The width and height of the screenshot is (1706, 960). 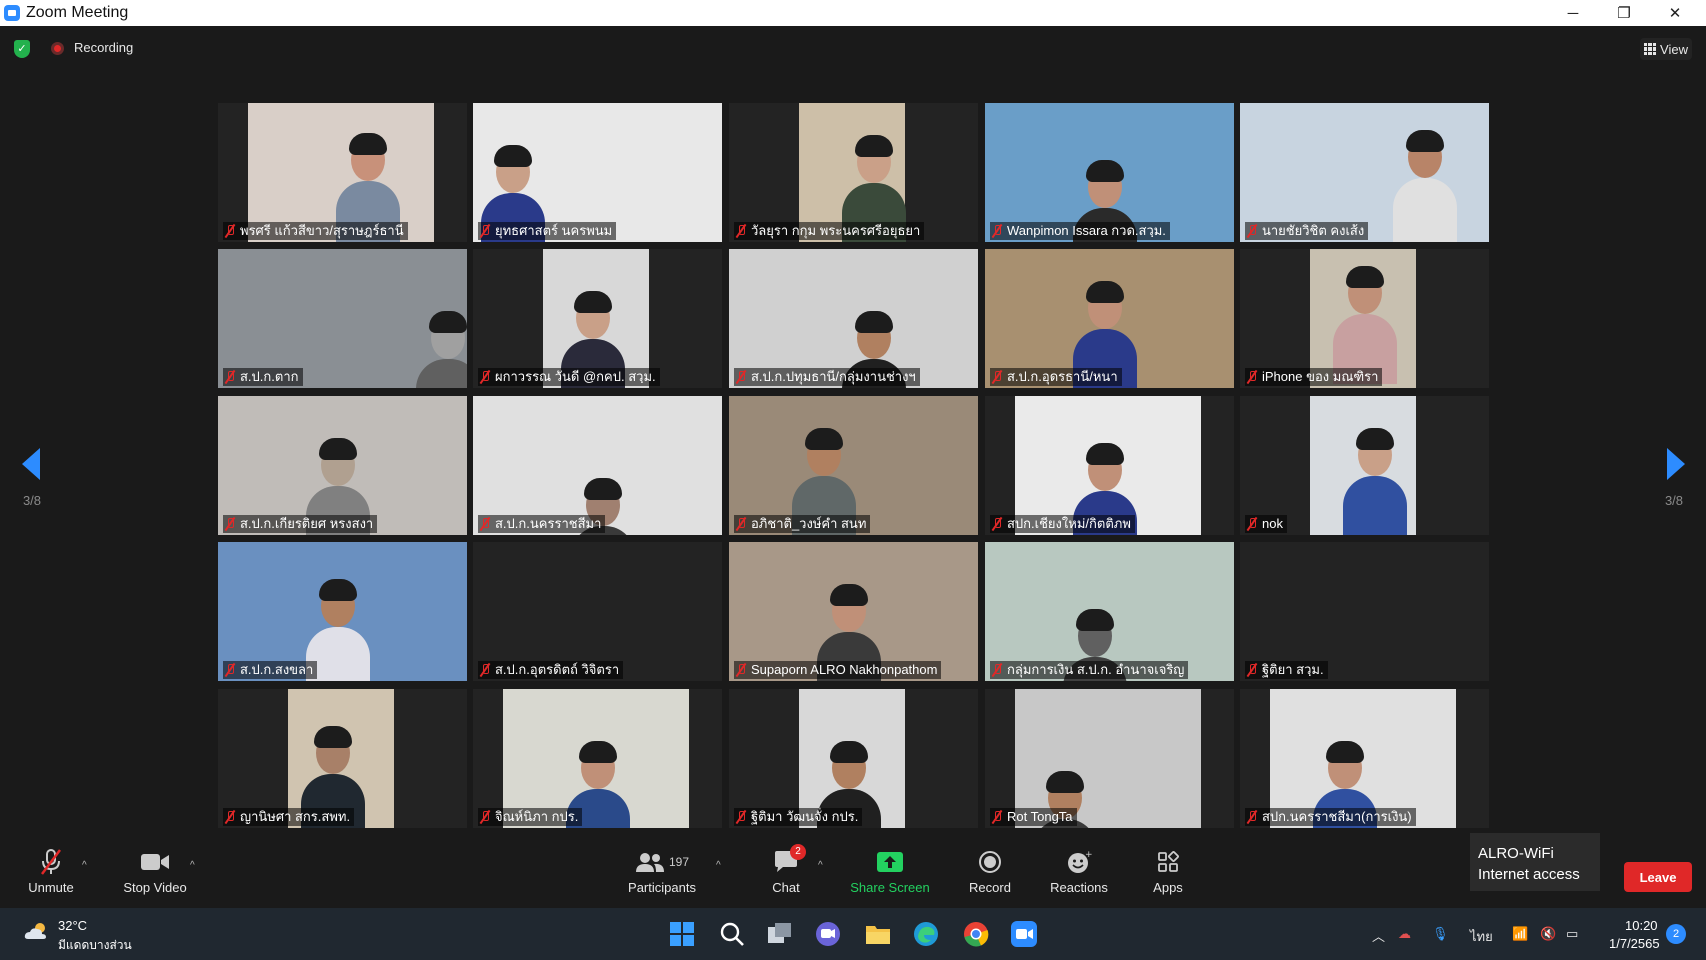 What do you see at coordinates (1109, 611) in the screenshot?
I see `participant-tile: กลุ่มการเงิน ส.ป.ก. อำนาจเจริญ` at bounding box center [1109, 611].